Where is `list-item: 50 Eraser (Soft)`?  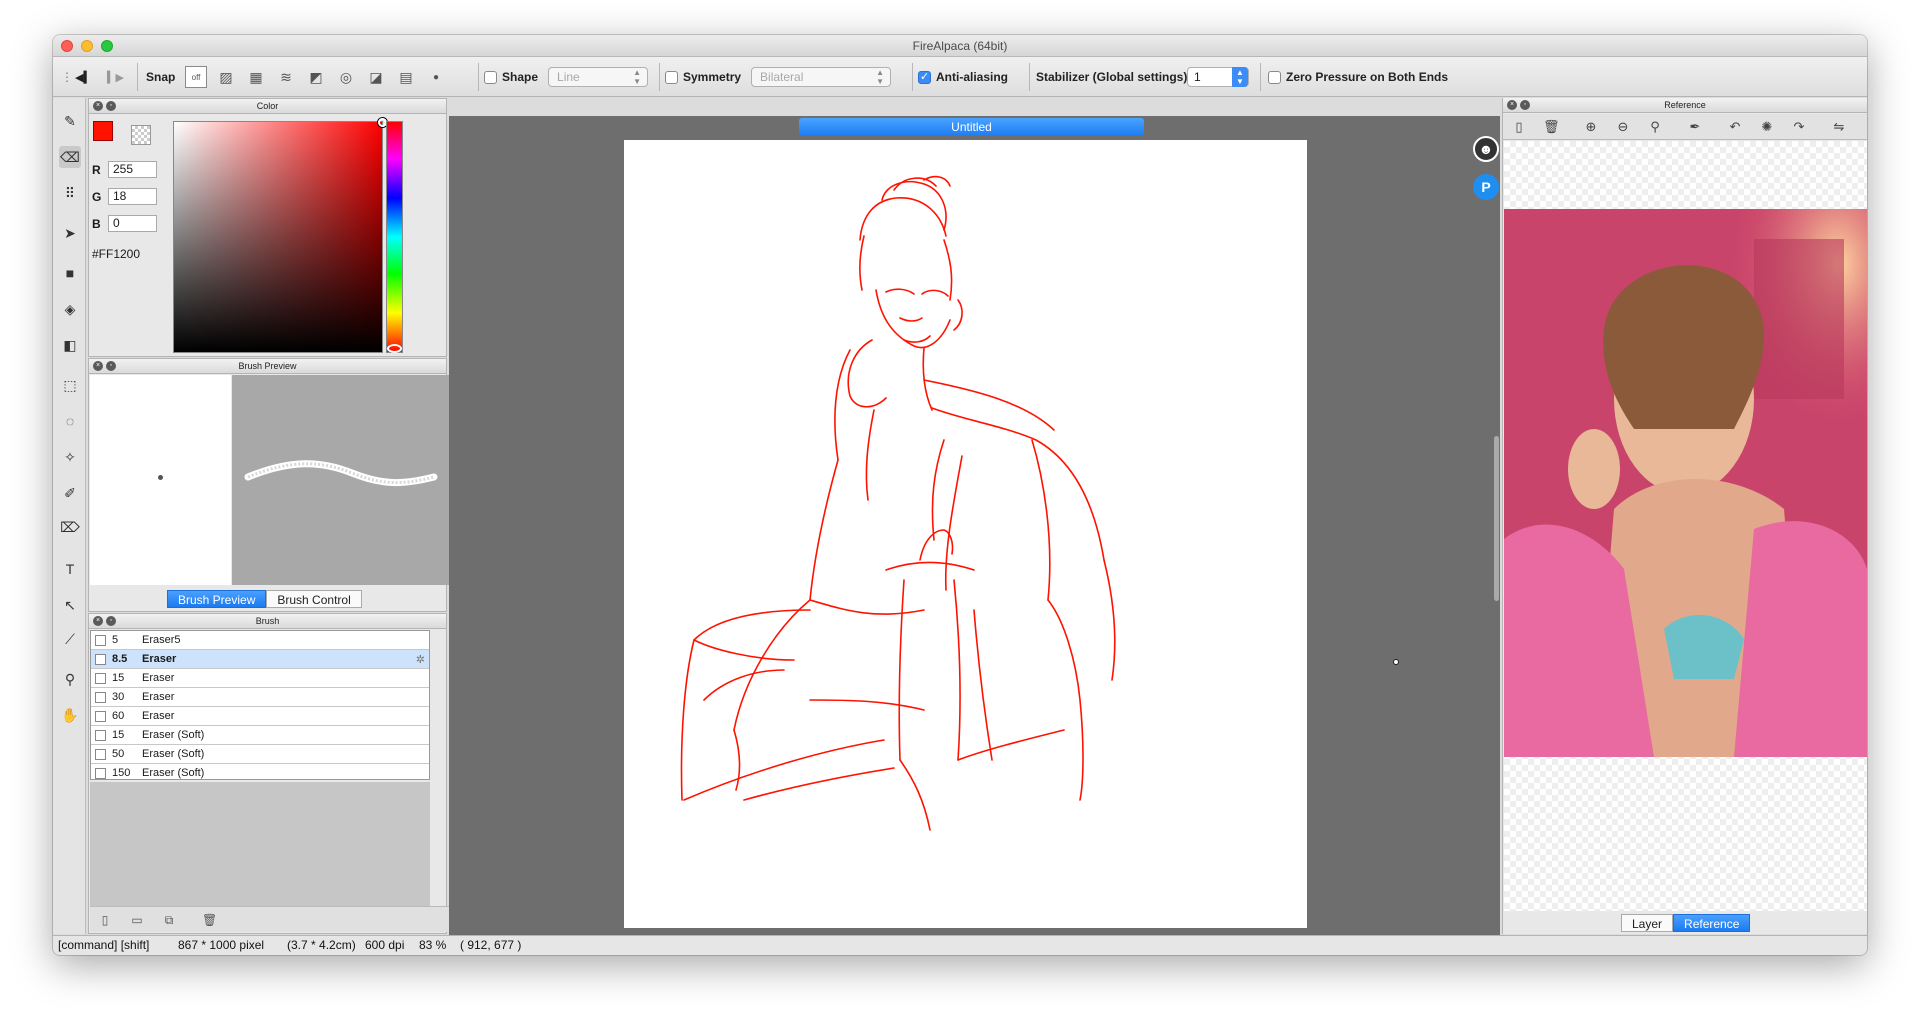 list-item: 50 Eraser (Soft) is located at coordinates (260, 754).